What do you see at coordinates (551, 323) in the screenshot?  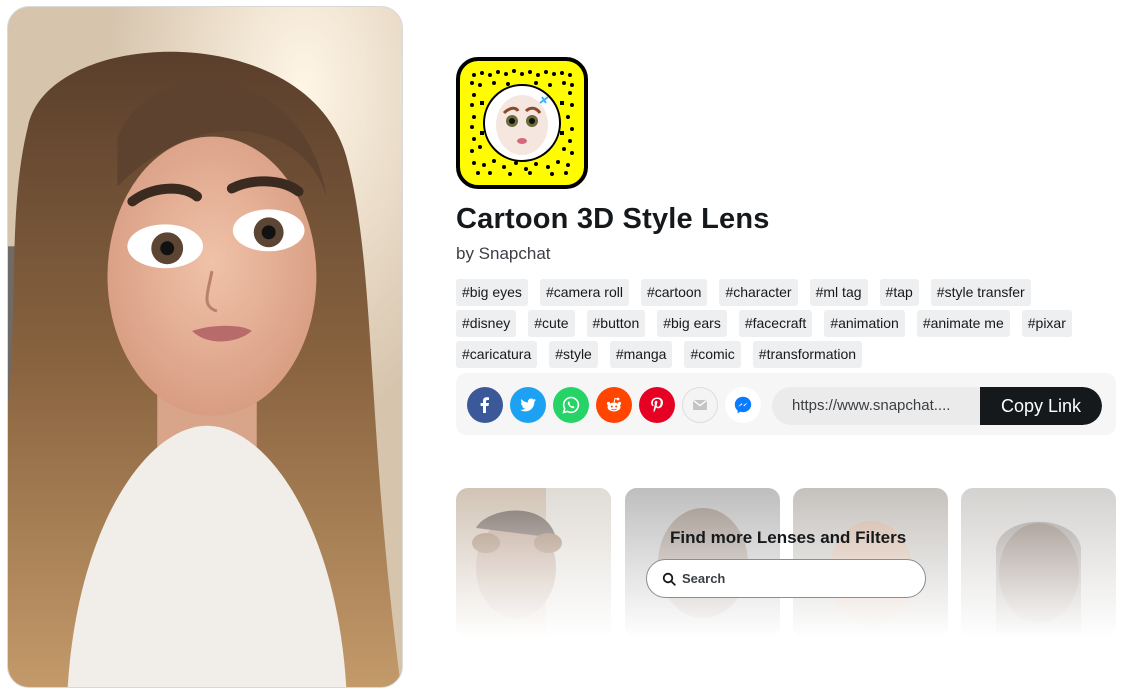 I see `tag: #cute` at bounding box center [551, 323].